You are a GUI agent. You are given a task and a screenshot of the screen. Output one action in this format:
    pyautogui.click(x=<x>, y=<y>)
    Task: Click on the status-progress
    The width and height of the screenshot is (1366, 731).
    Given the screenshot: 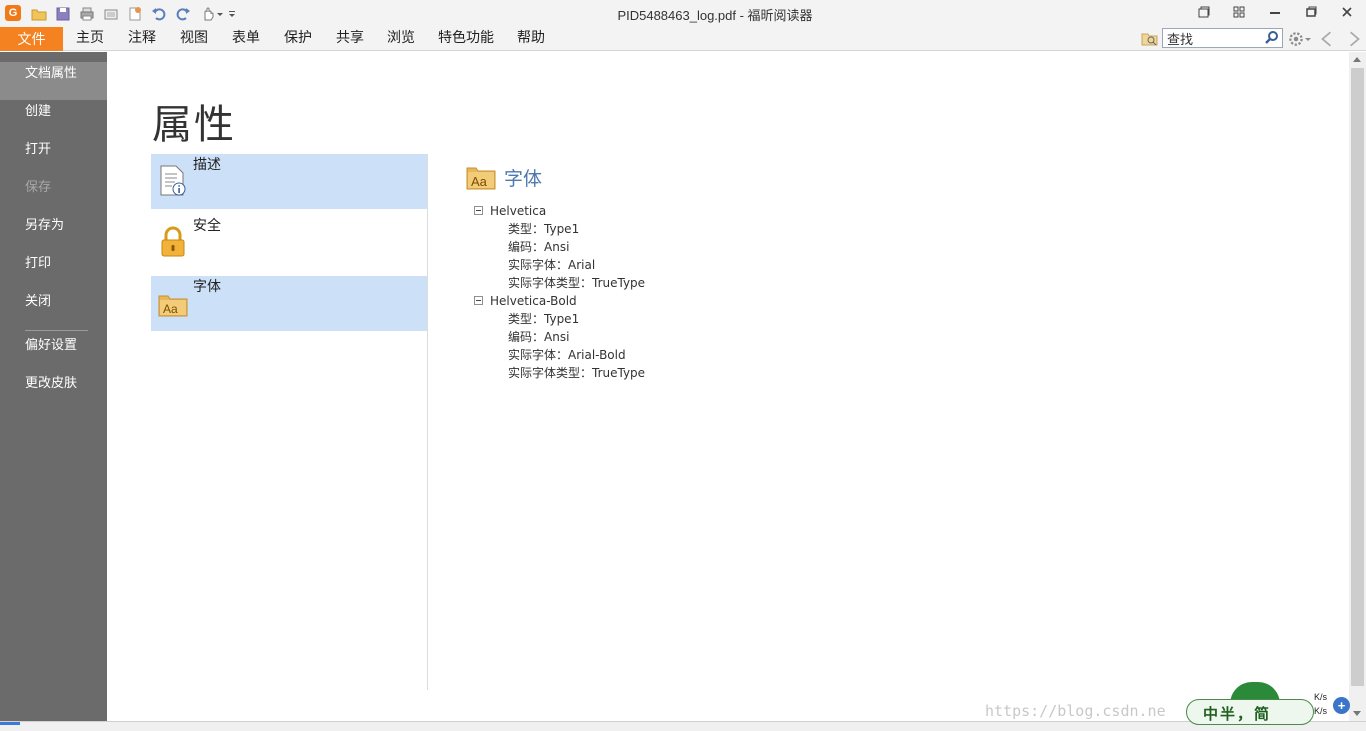 What is the action you would take?
    pyautogui.click(x=10, y=723)
    